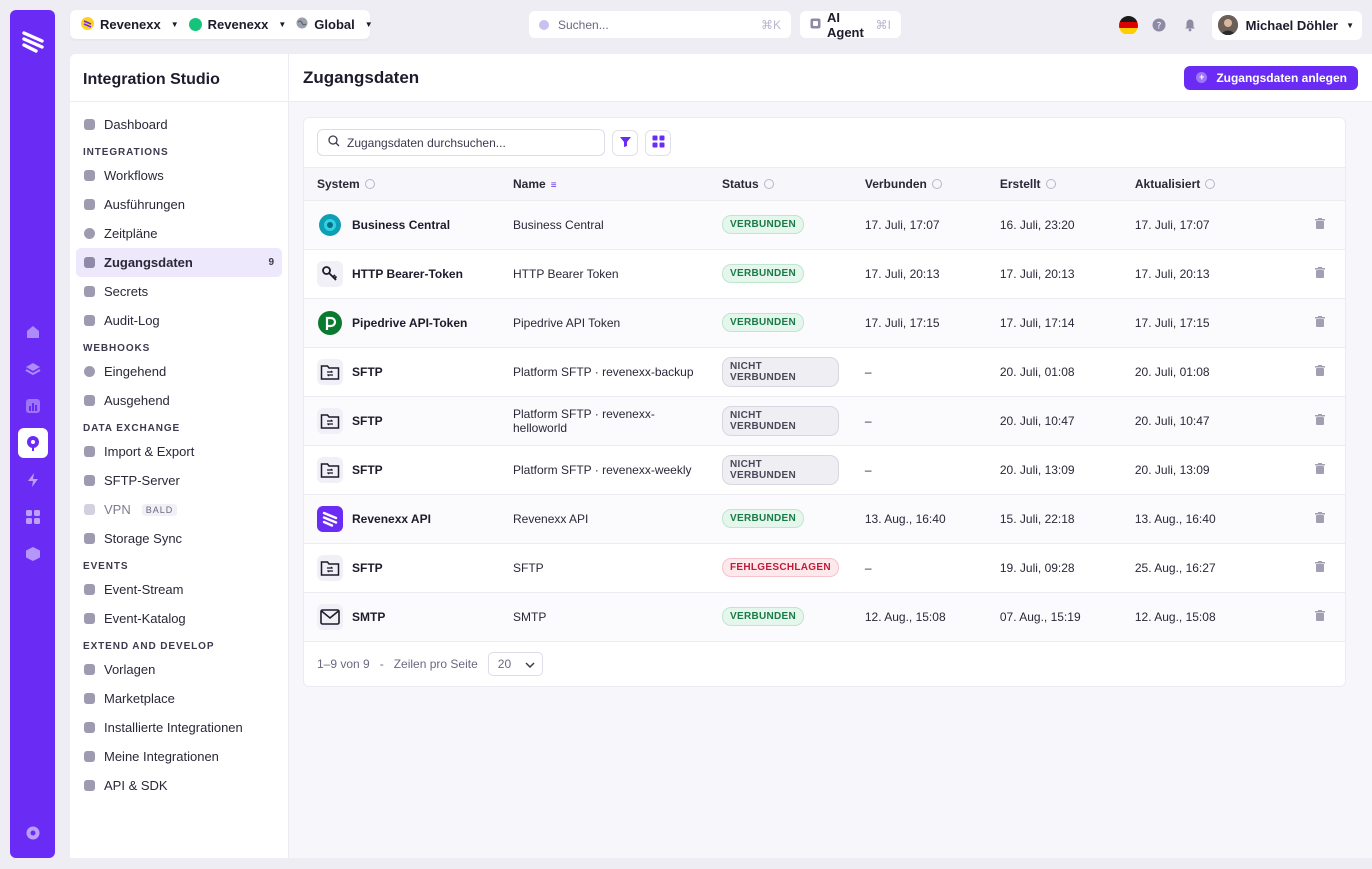 The image size is (1372, 869). I want to click on connected-at: 17. Juli, 17:15, so click(902, 322).